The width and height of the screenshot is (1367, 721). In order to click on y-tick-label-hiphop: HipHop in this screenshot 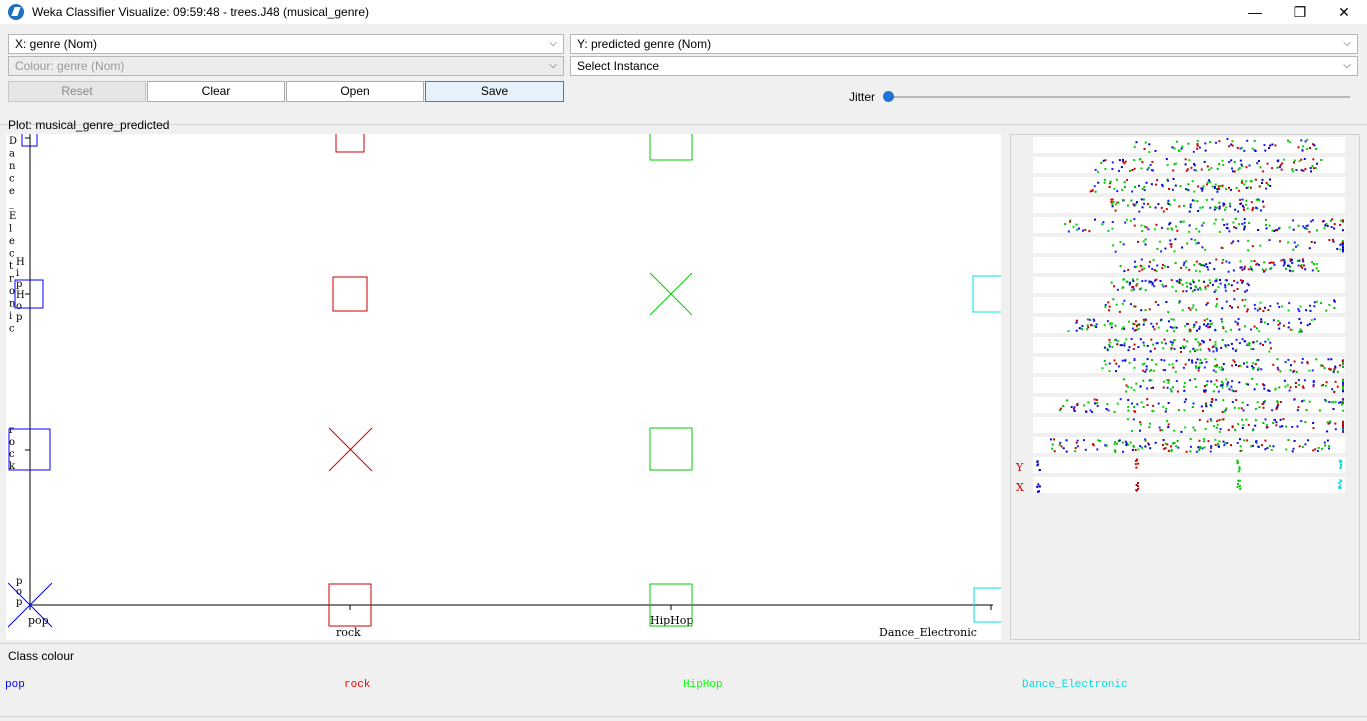, I will do `click(20, 290)`.